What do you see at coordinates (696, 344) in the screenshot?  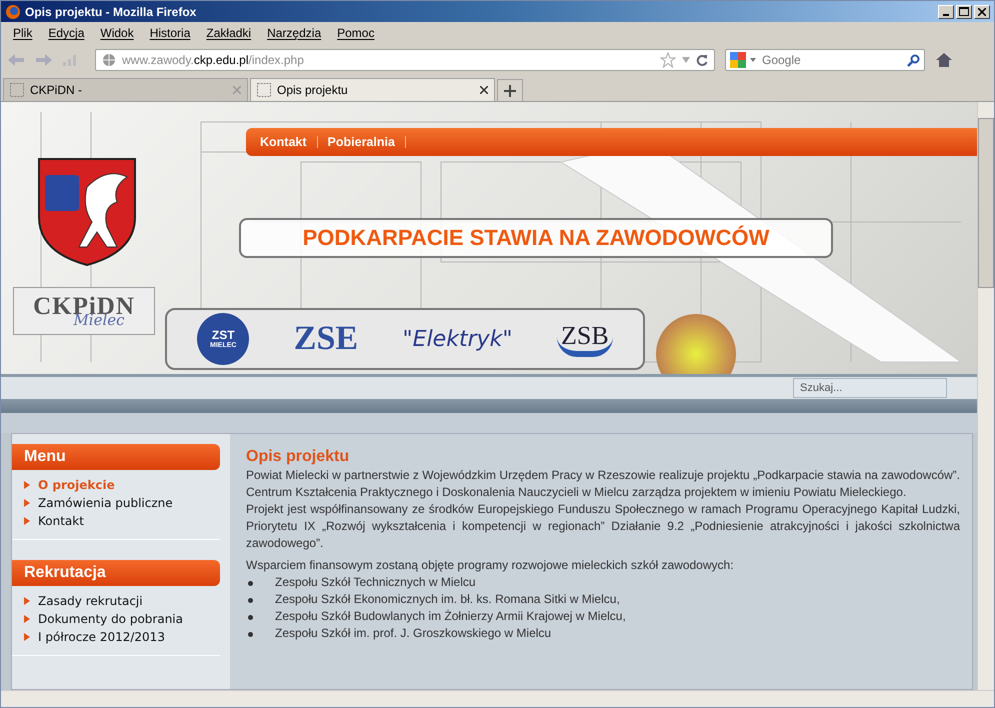 I see `spirit-level-icon` at bounding box center [696, 344].